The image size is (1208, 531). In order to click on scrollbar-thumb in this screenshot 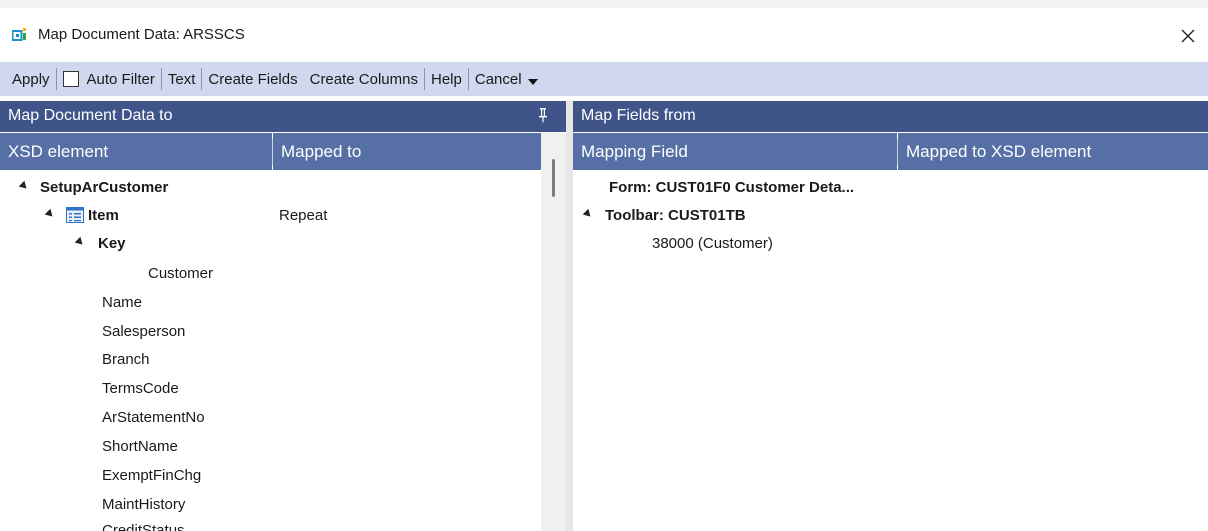, I will do `click(553, 178)`.